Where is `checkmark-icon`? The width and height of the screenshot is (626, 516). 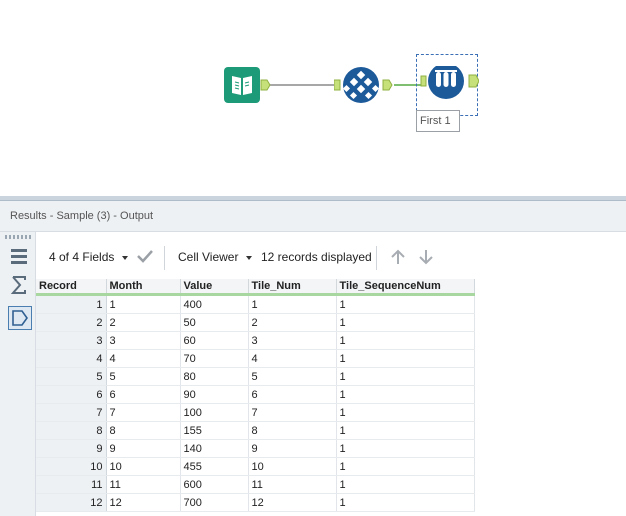
checkmark-icon is located at coordinates (145, 256).